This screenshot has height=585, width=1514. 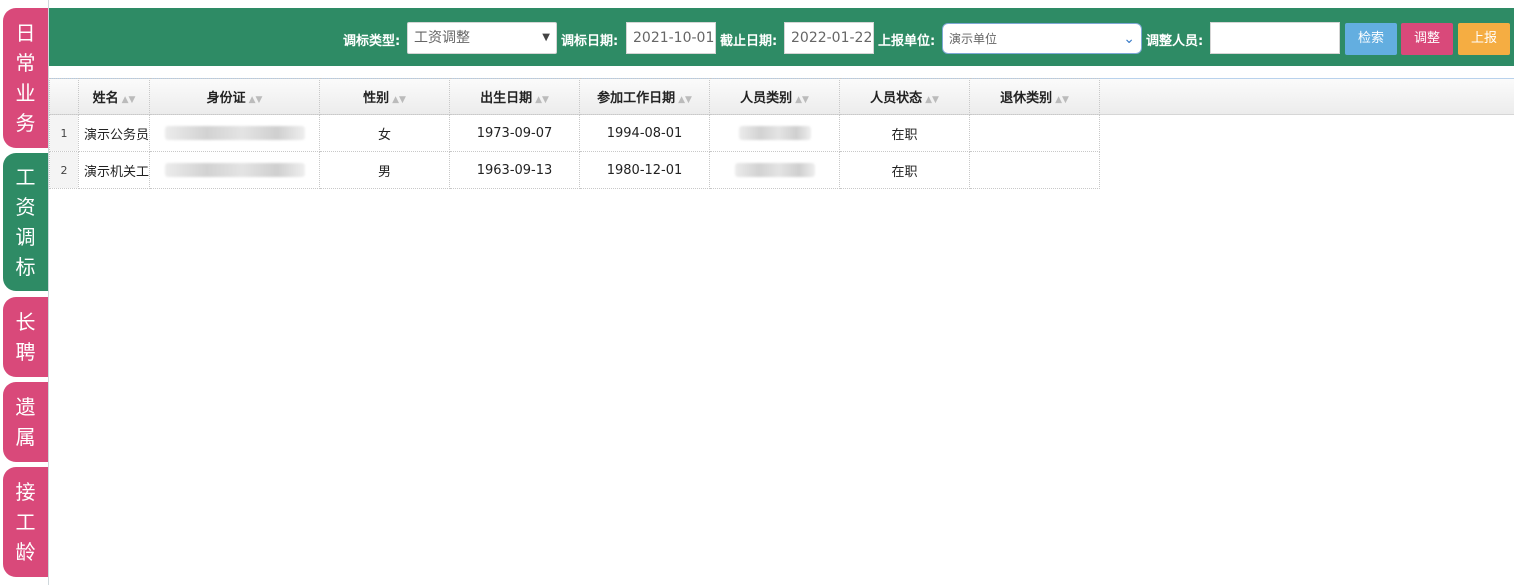 I want to click on cell-workdate: 1994-08-01, so click(x=645, y=133).